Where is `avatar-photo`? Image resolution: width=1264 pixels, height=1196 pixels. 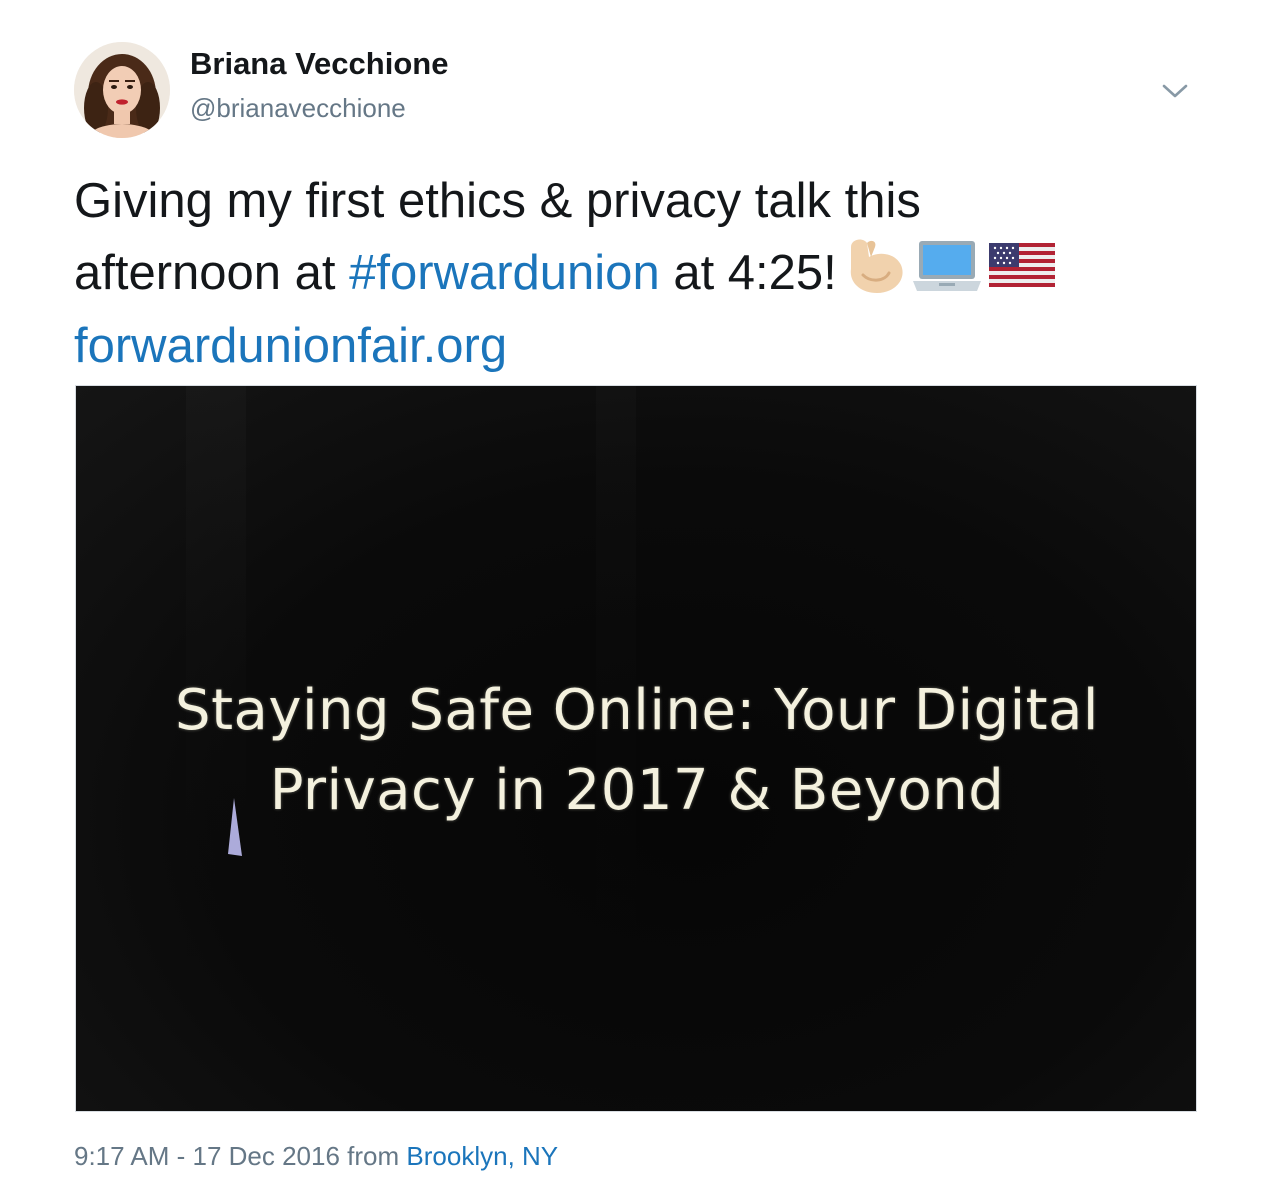
avatar-photo is located at coordinates (122, 90).